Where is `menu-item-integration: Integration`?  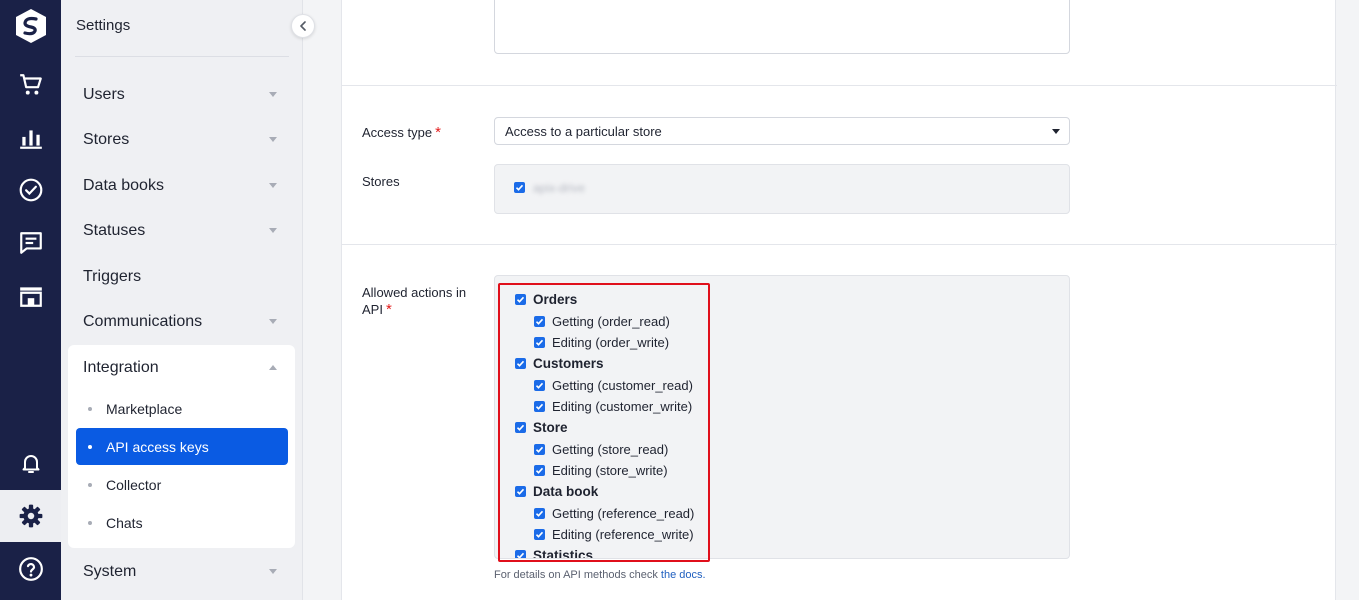
menu-item-integration: Integration is located at coordinates (183, 368).